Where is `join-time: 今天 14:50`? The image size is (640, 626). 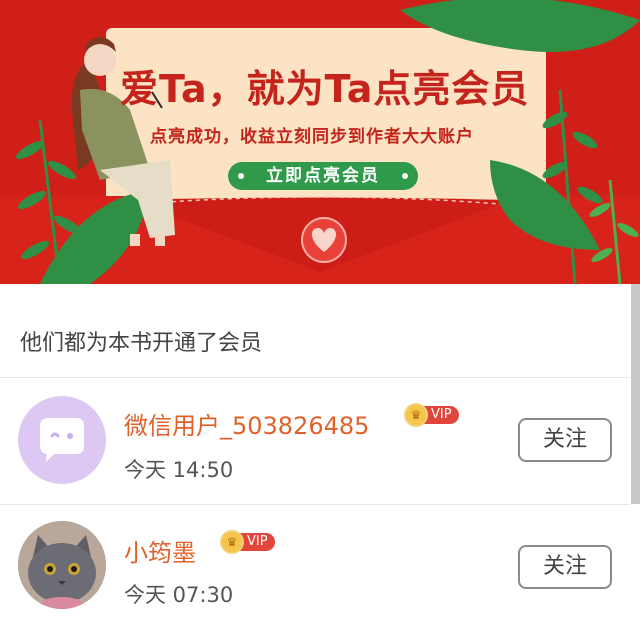 join-time: 今天 14:50 is located at coordinates (179, 470).